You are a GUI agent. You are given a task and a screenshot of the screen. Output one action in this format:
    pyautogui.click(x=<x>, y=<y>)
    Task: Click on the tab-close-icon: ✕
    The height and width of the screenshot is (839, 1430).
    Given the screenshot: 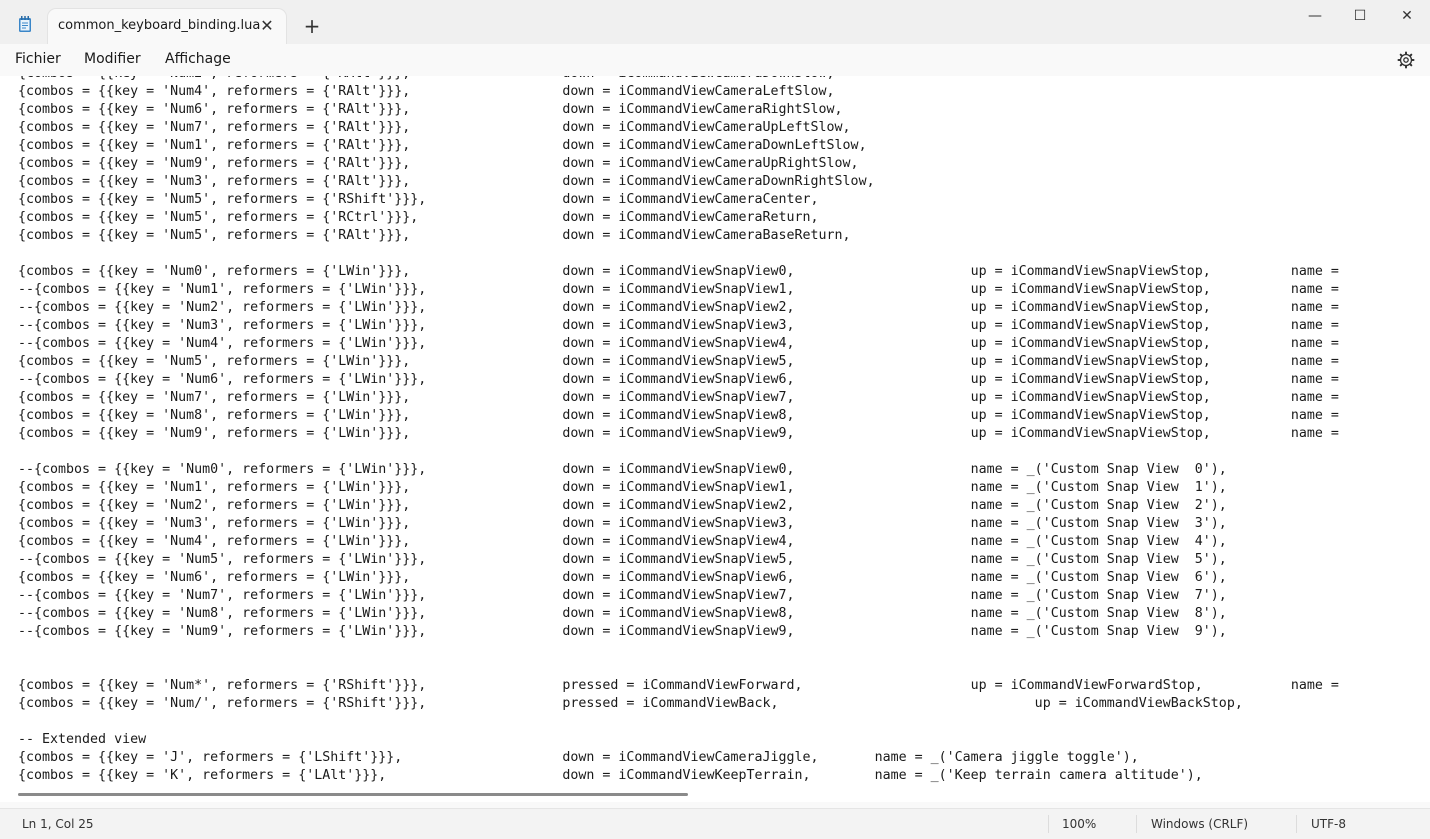 What is the action you would take?
    pyautogui.click(x=267, y=26)
    